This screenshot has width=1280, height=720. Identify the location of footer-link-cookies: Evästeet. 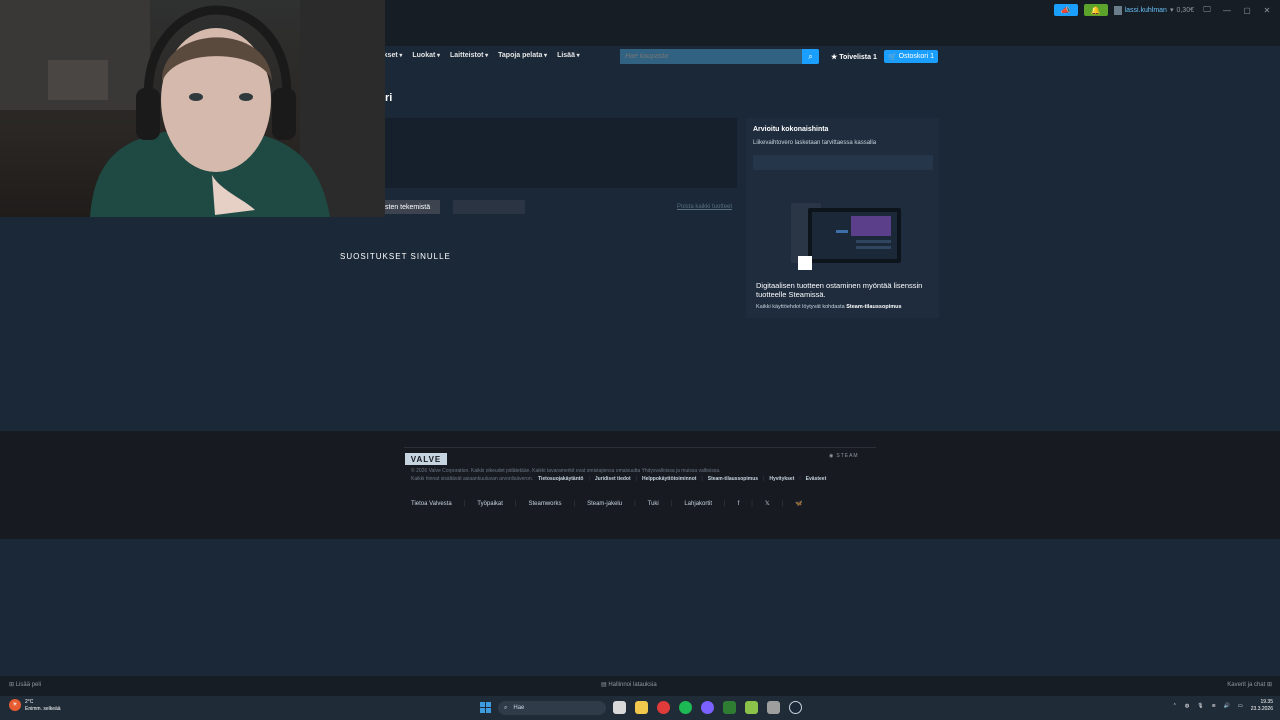
(816, 479).